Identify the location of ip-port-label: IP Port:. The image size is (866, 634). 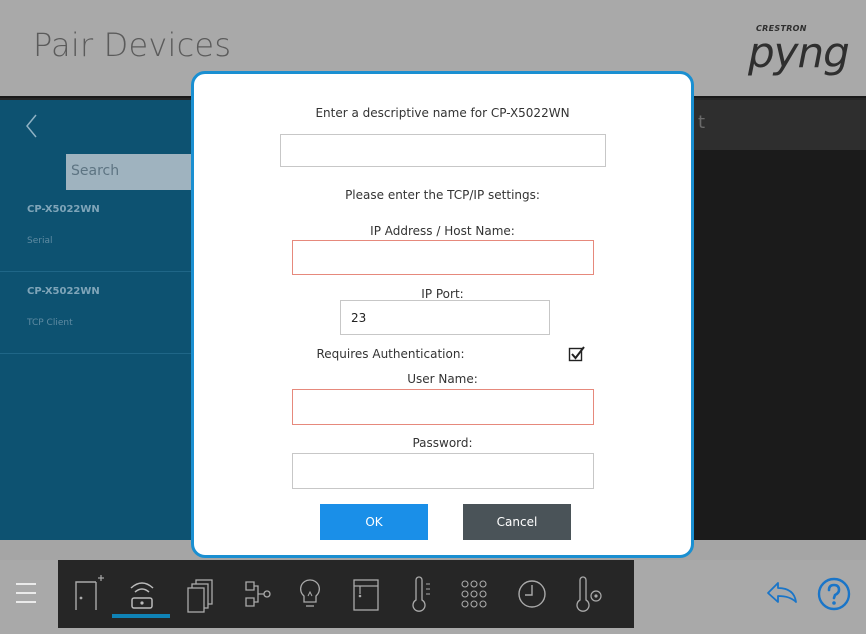
(442, 294).